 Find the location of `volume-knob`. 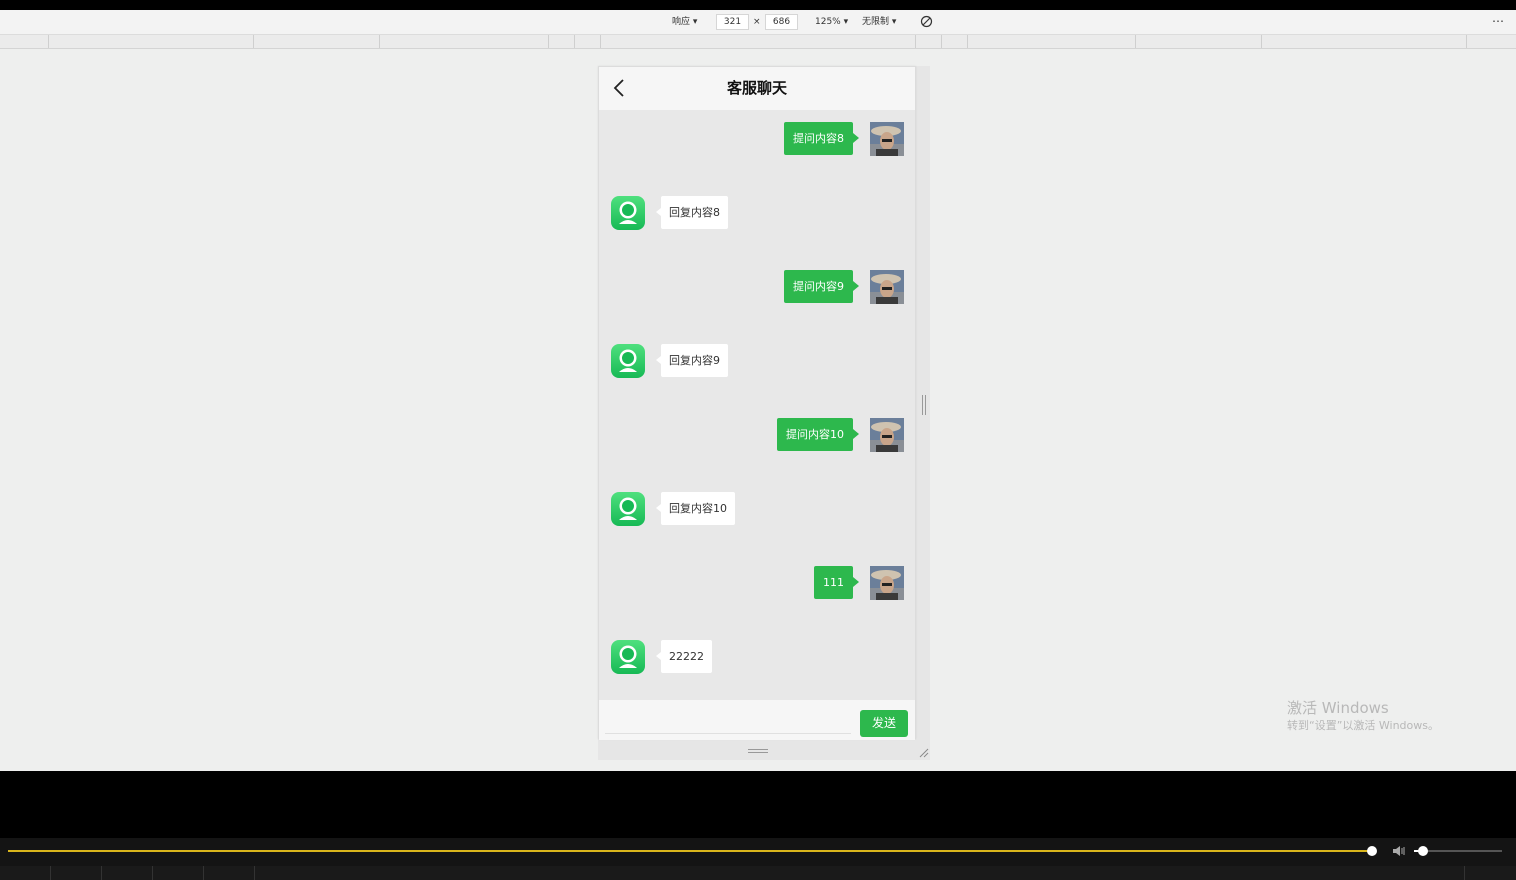

volume-knob is located at coordinates (1423, 851).